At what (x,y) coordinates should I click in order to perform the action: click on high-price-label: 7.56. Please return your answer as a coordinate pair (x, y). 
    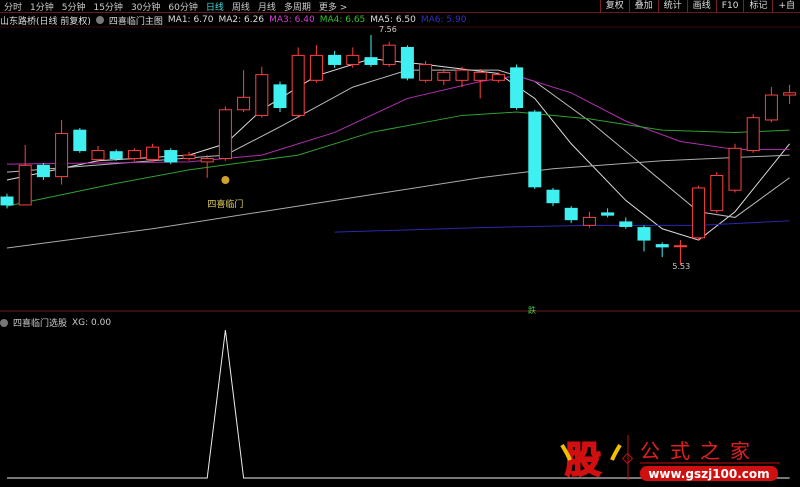
    Looking at the image, I should click on (388, 29).